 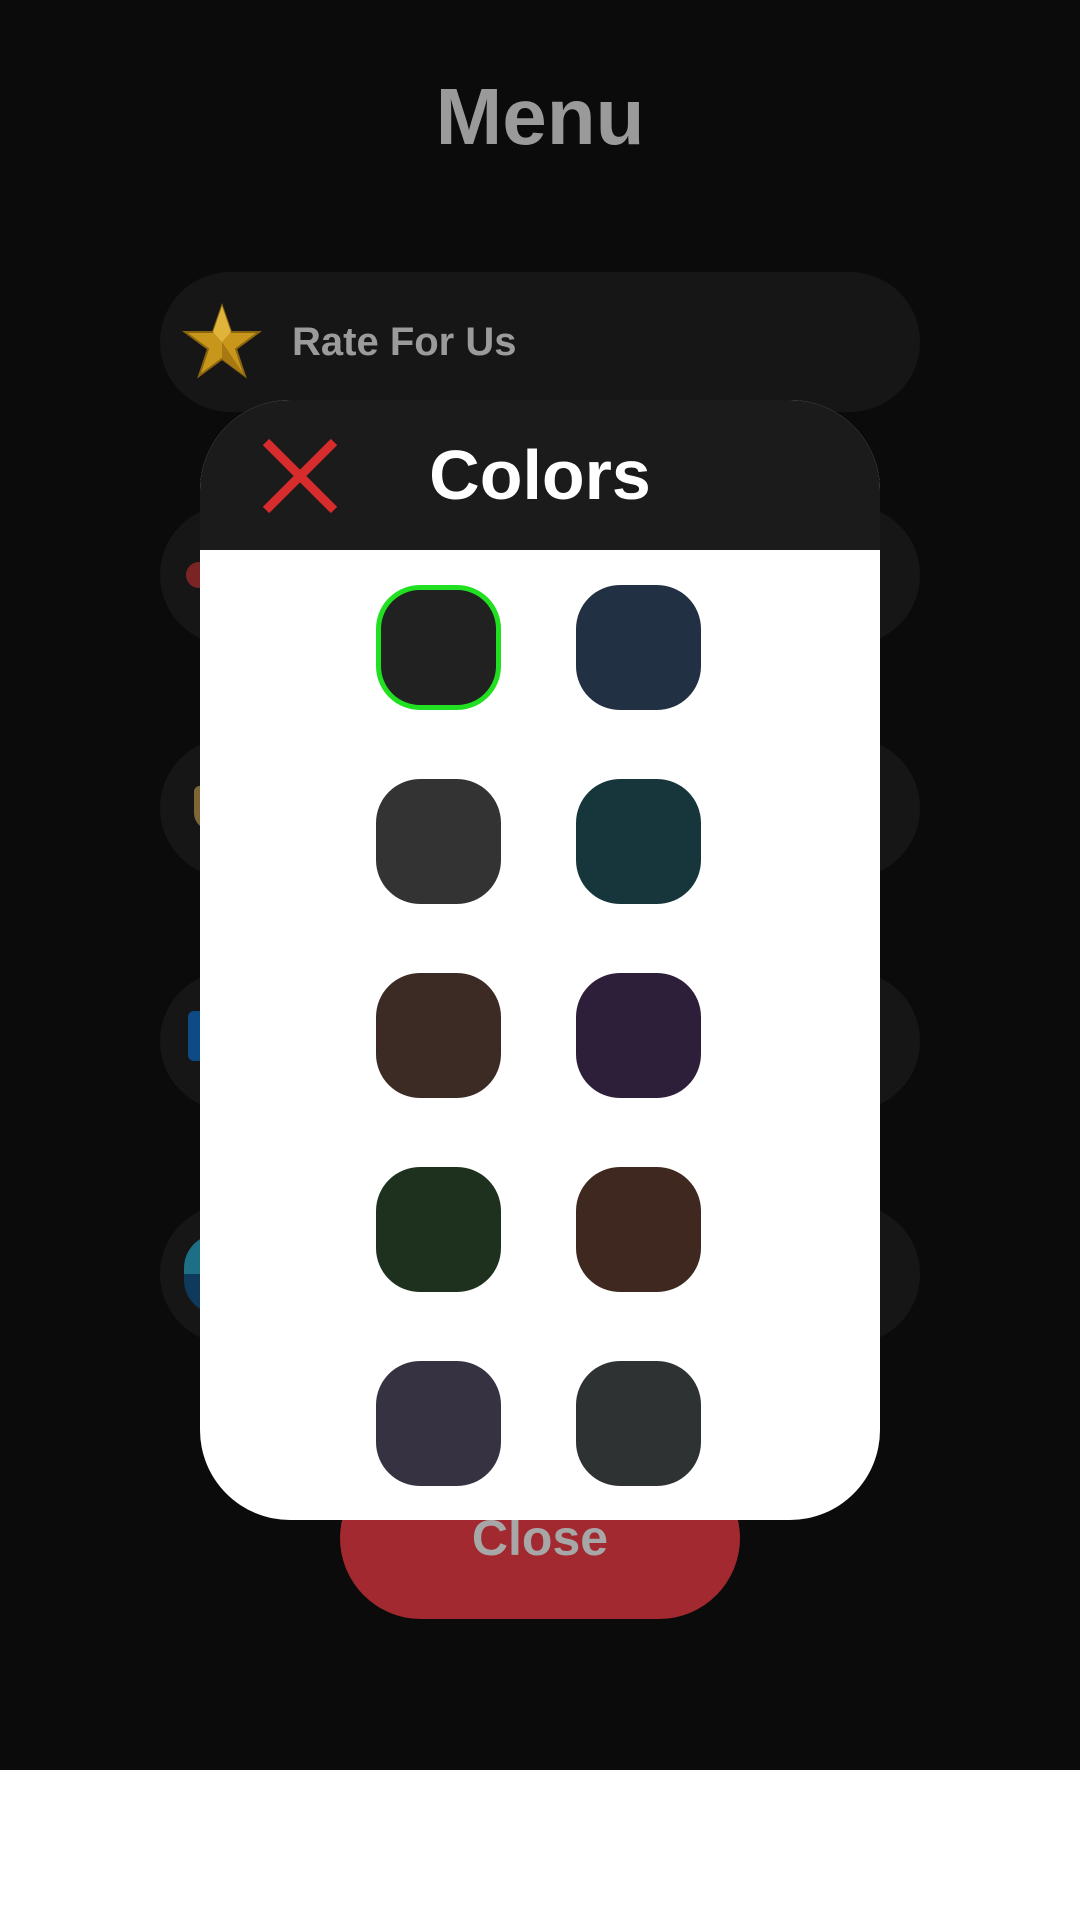 What do you see at coordinates (404, 342) in the screenshot?
I see `menu-item-label: Rate For Us` at bounding box center [404, 342].